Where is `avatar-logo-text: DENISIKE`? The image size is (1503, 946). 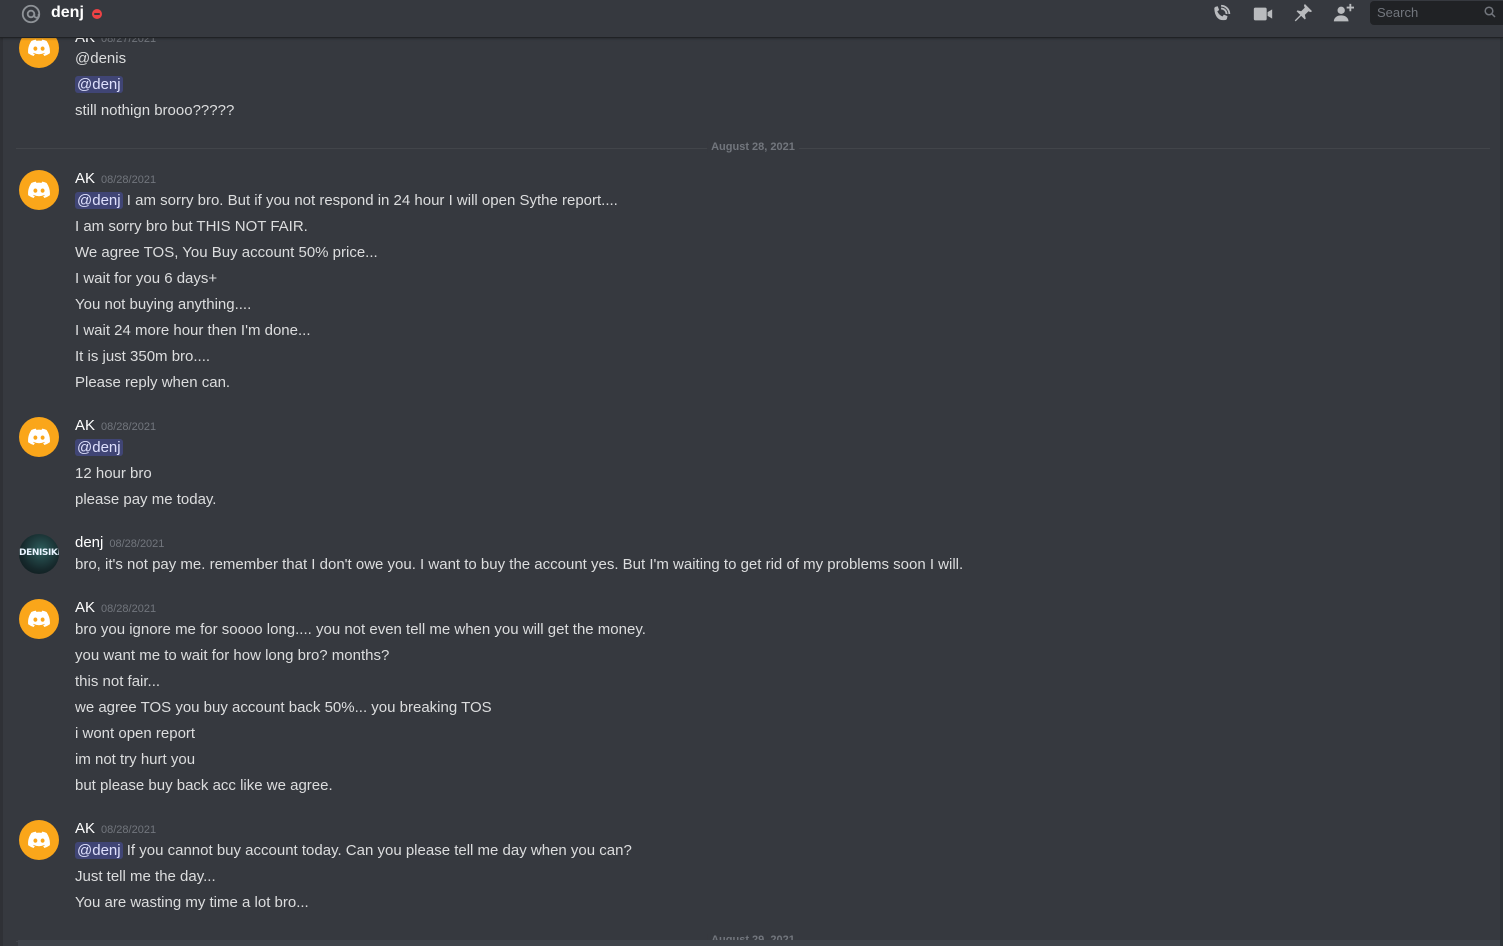 avatar-logo-text: DENISIKE is located at coordinates (39, 553).